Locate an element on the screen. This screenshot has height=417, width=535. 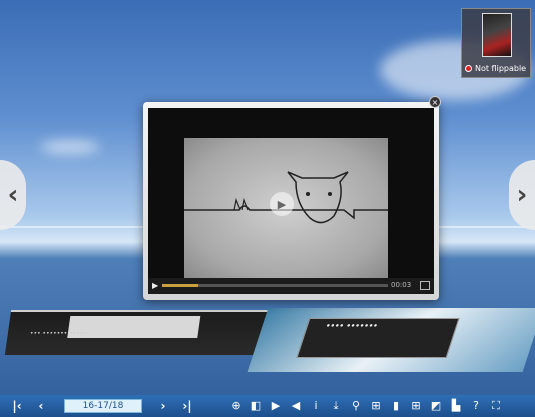
control-play-icon: ▶ is located at coordinates (156, 286).